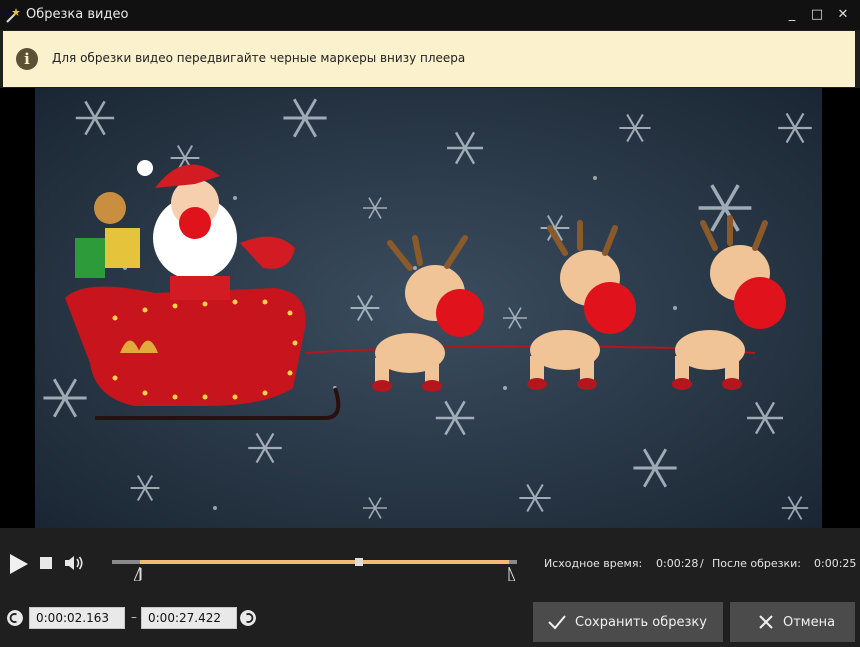 This screenshot has width=860, height=647. What do you see at coordinates (17, 308) in the screenshot?
I see `video-letterbox-left` at bounding box center [17, 308].